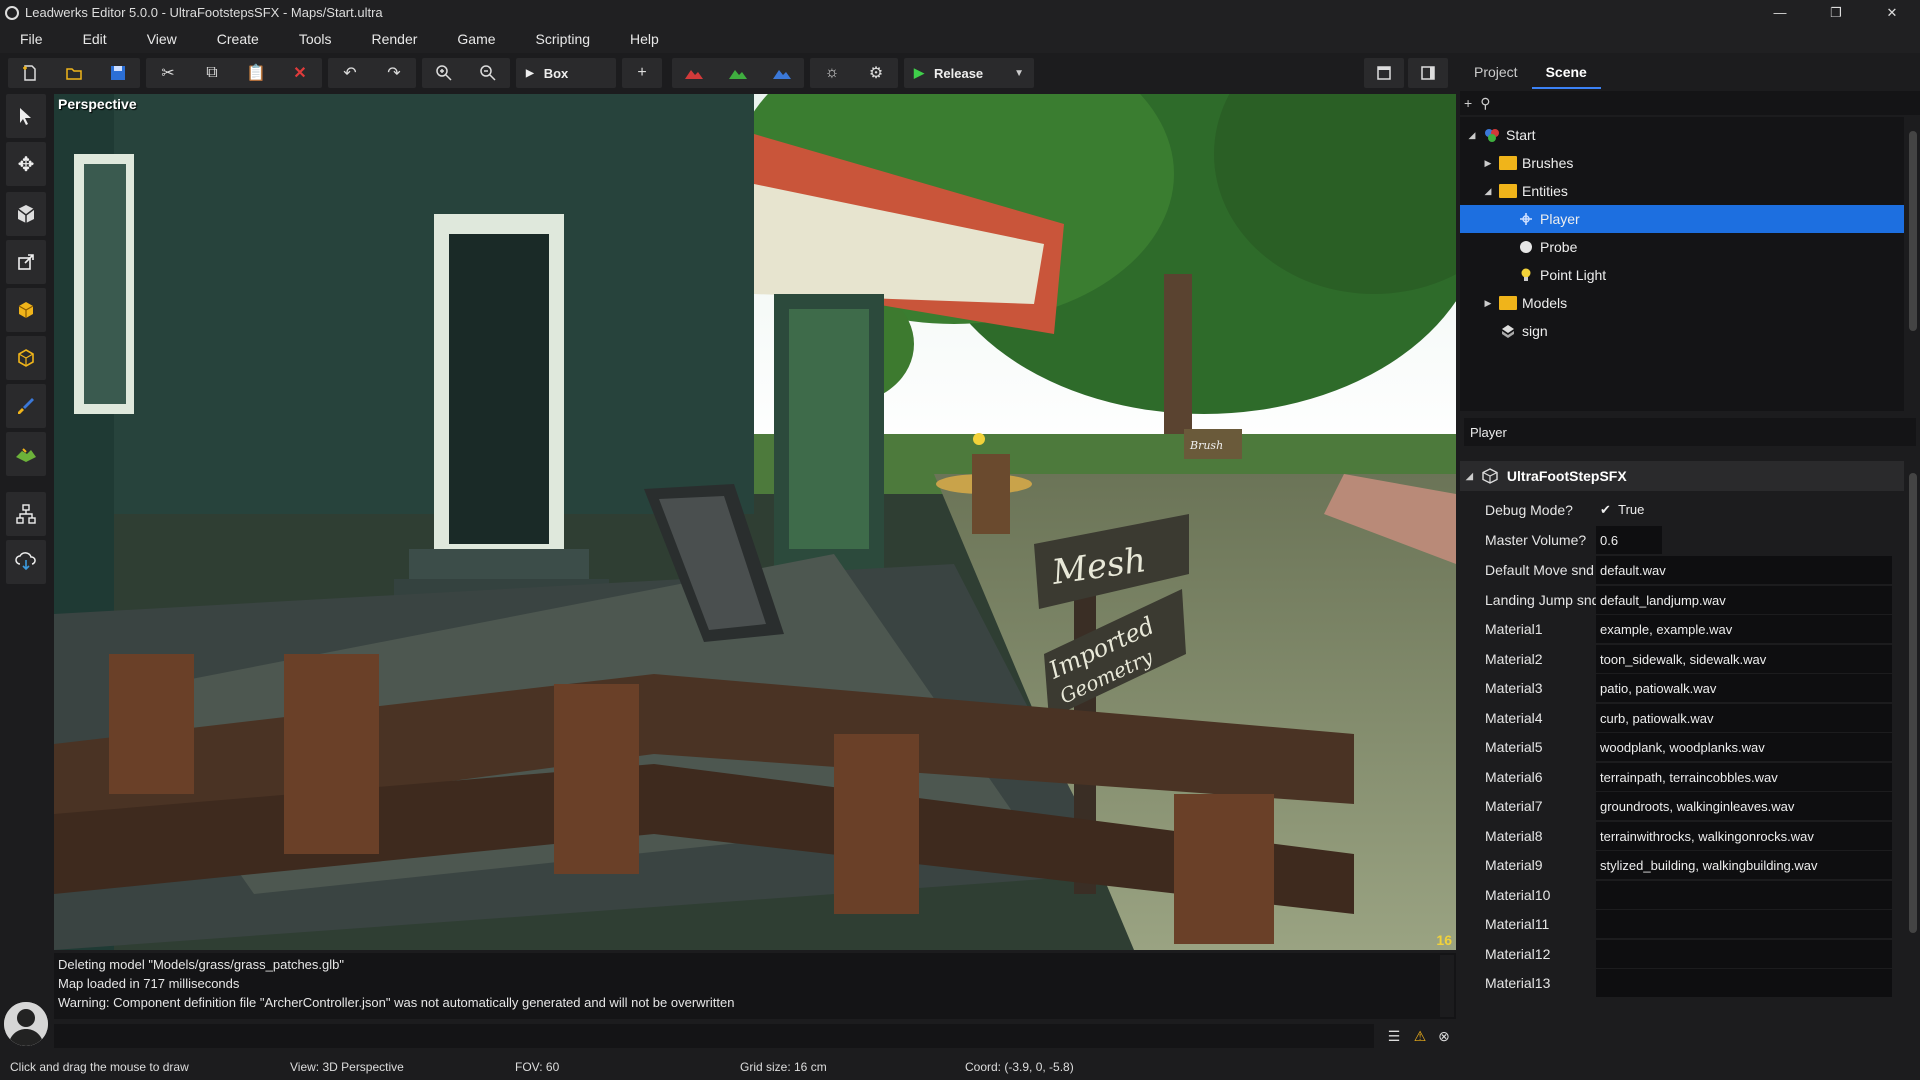 Image resolution: width=1920 pixels, height=1080 pixels. What do you see at coordinates (1780, 12) in the screenshot?
I see `minimize-button: —` at bounding box center [1780, 12].